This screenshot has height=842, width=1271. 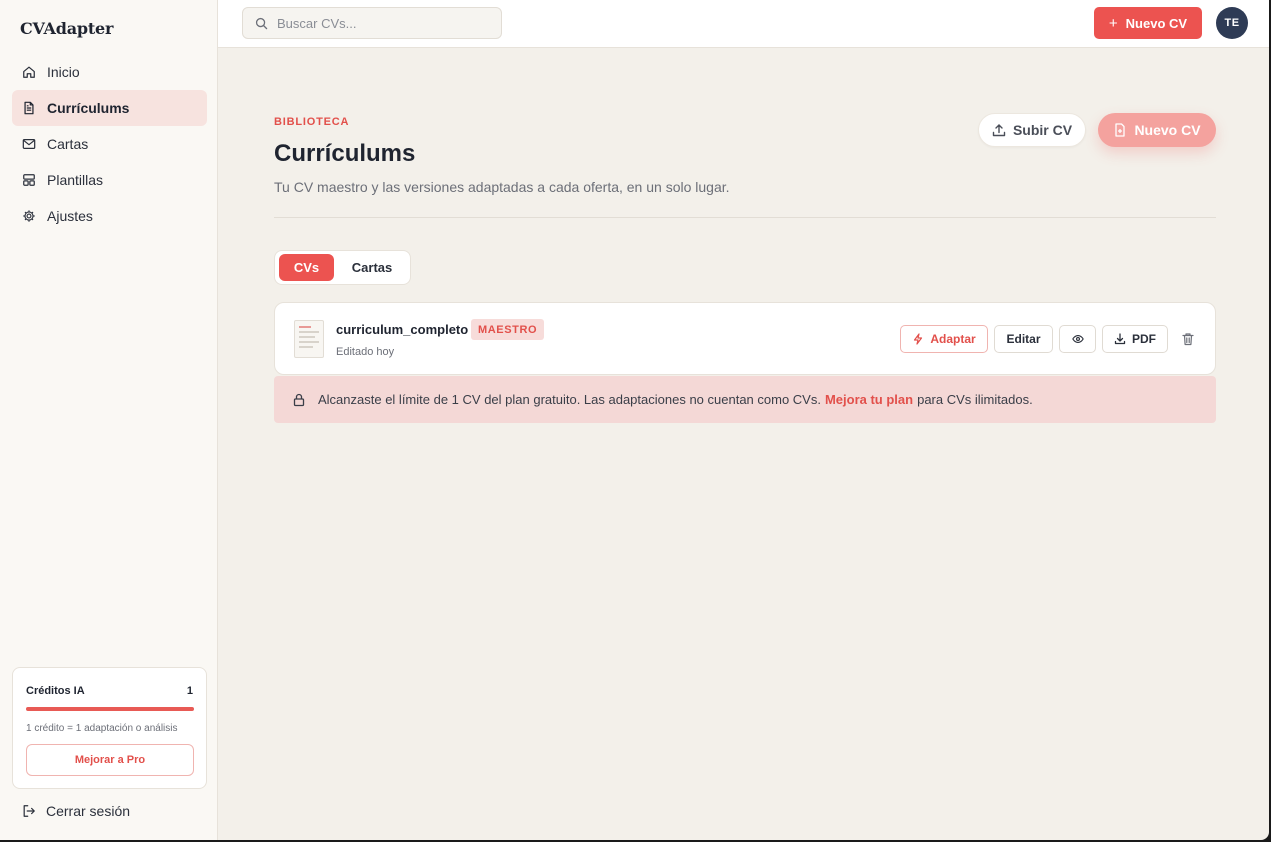 I want to click on credits-progress-fill, so click(x=110, y=709).